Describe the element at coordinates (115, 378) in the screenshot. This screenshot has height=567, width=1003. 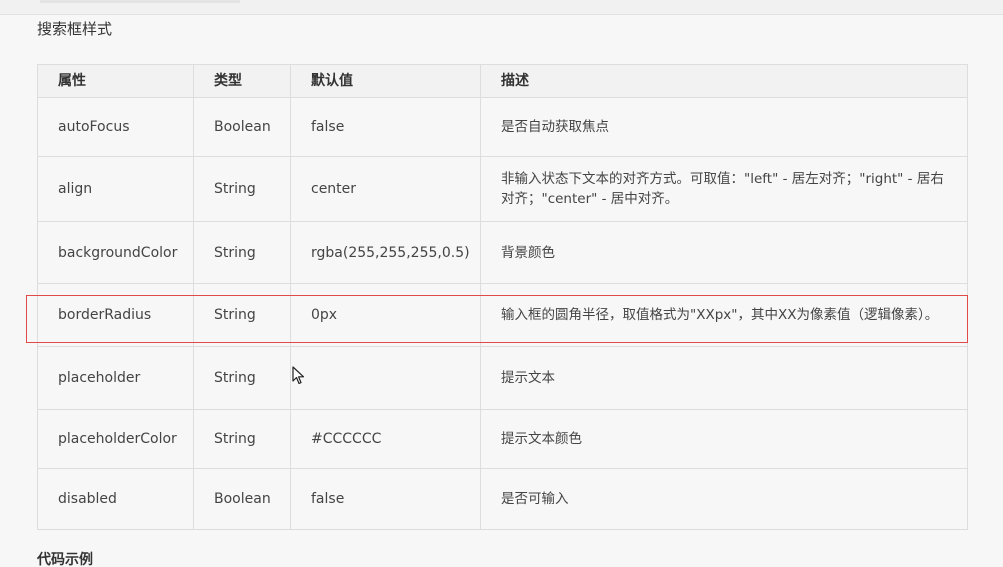
I see `cell-property: placeholder` at that location.